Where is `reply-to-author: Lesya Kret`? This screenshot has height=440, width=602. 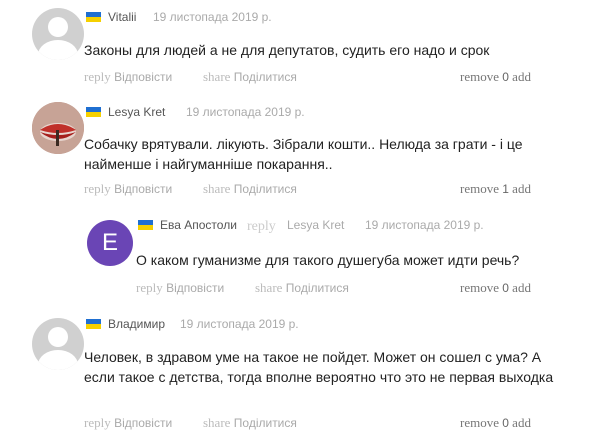 reply-to-author: Lesya Kret is located at coordinates (315, 225).